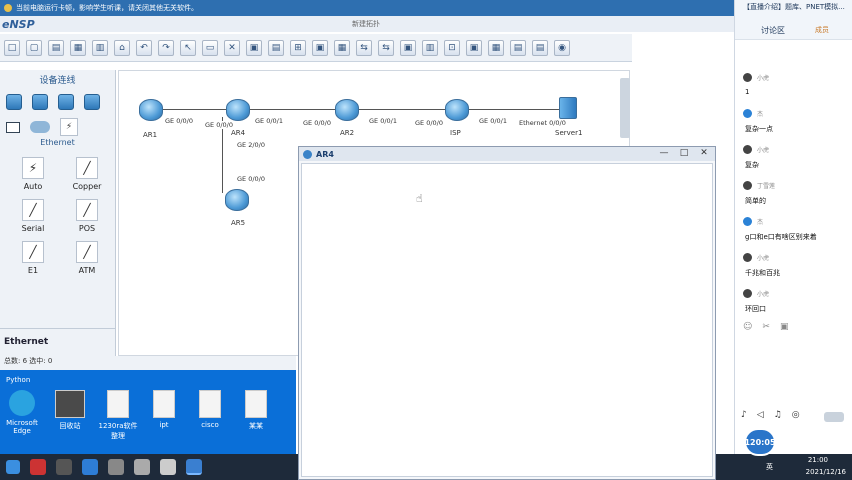  I want to click on cloud-icon, so click(40, 127).